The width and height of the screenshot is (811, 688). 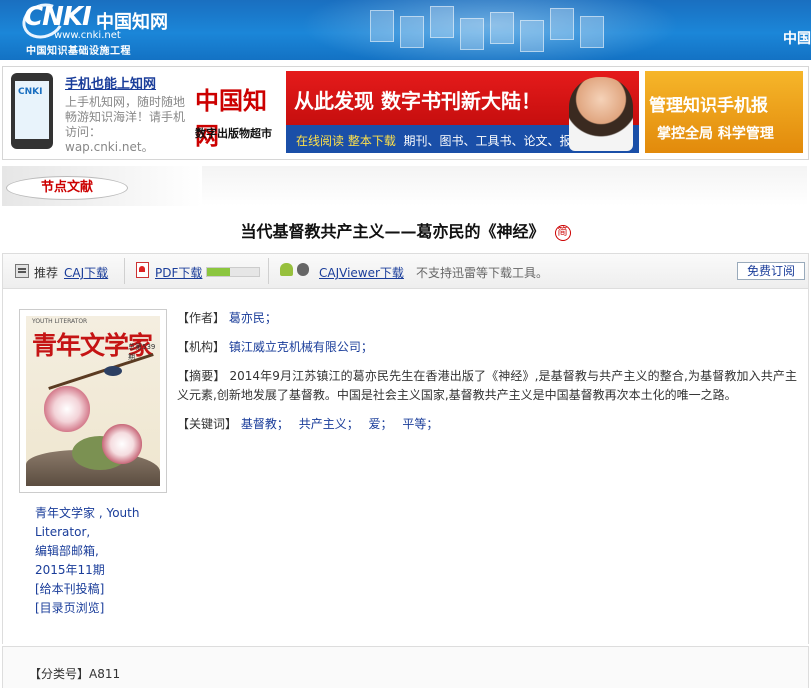 I want to click on mgmt-knowledge-banner: 管理知识手机报 掌控全局 科学管理, so click(x=724, y=112).